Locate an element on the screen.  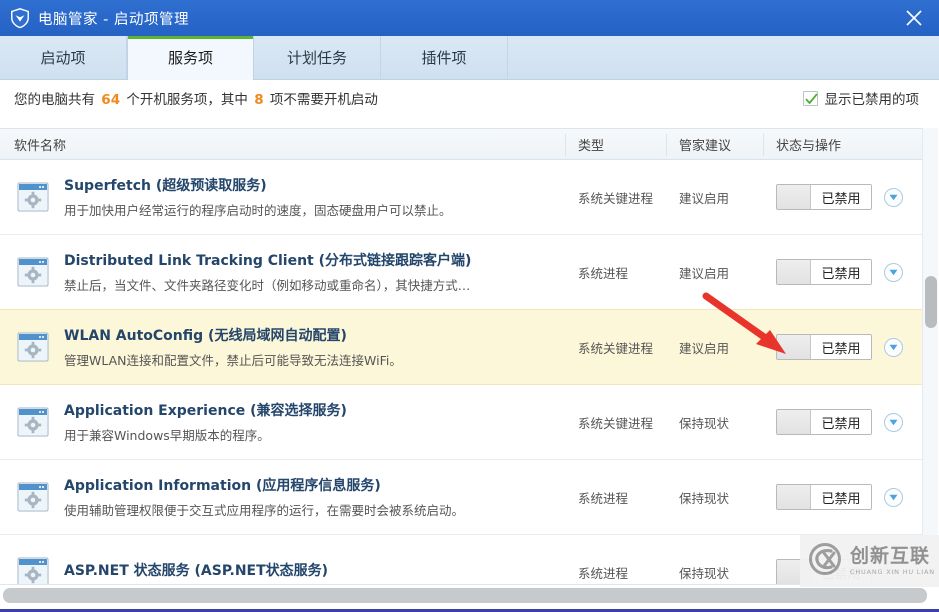
total-count: 64 is located at coordinates (111, 100).